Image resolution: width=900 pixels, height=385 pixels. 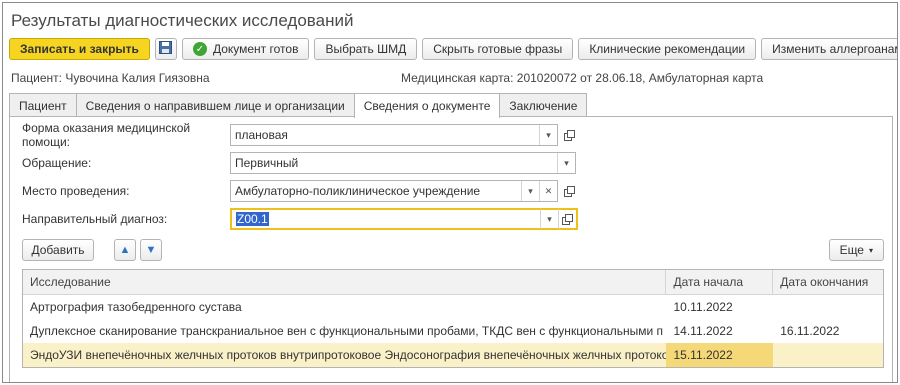 I want to click on patient-info: Пациент: Чувочина Калия Гиязовна, so click(x=110, y=78).